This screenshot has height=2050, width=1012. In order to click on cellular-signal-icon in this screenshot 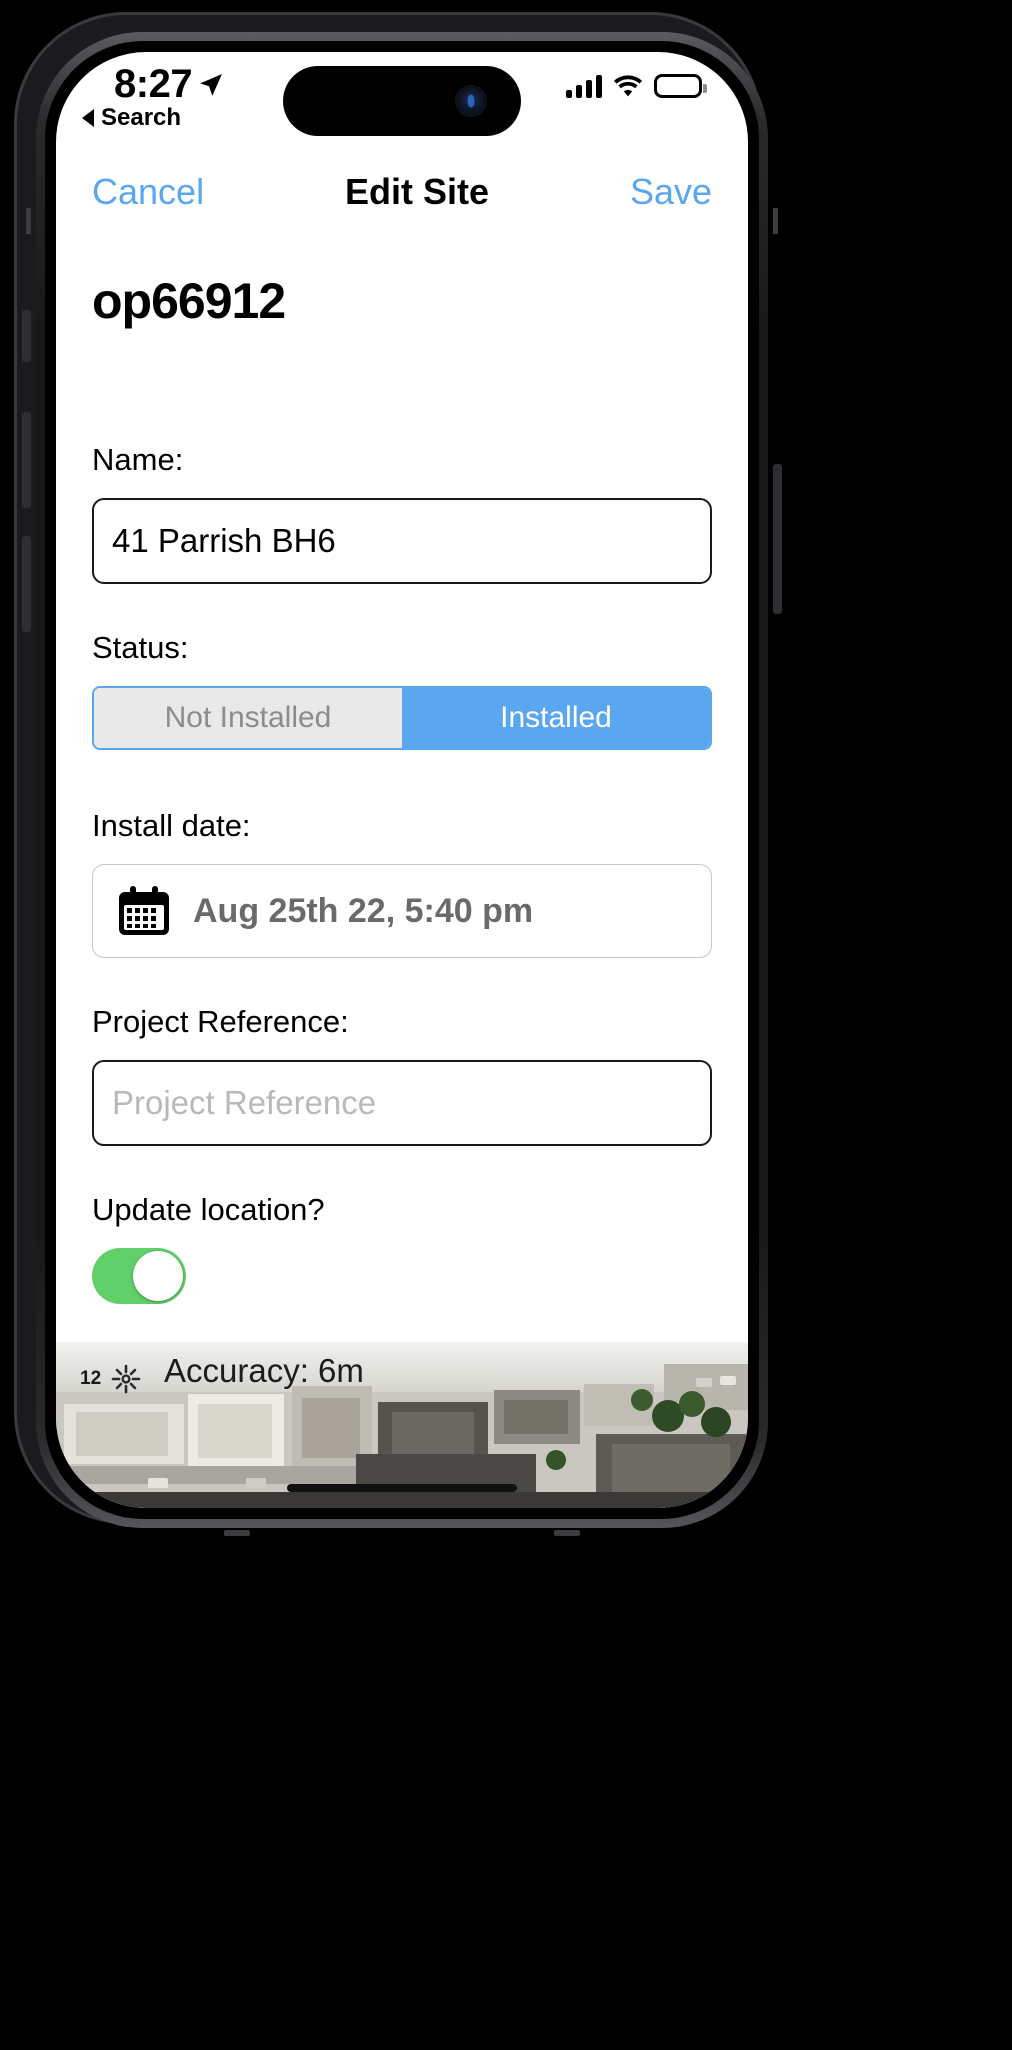, I will do `click(584, 86)`.